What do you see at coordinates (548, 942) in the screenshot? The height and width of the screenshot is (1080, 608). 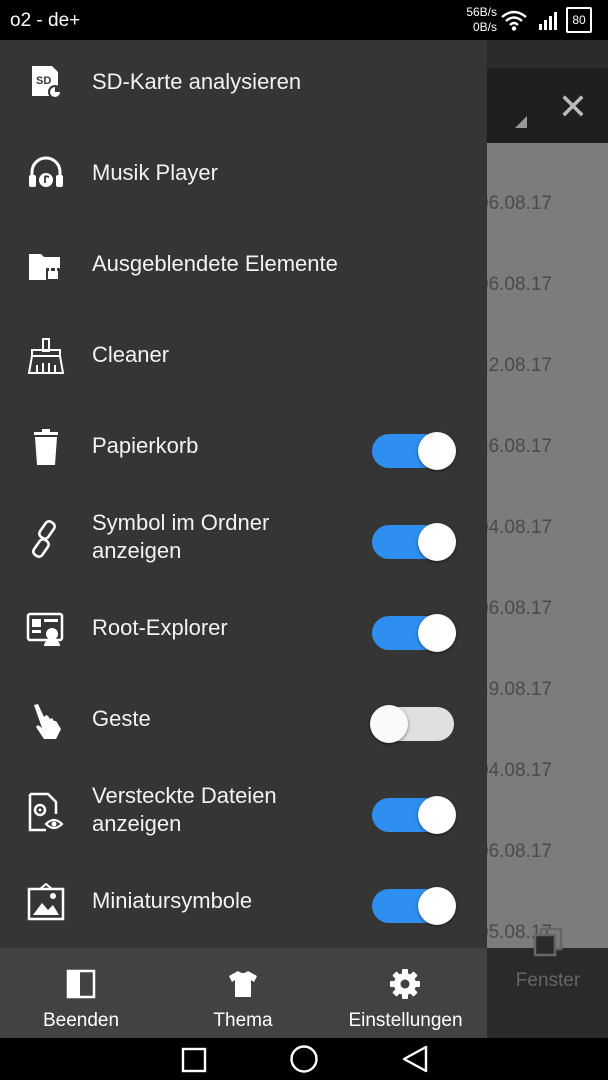 I see `windows-icon` at bounding box center [548, 942].